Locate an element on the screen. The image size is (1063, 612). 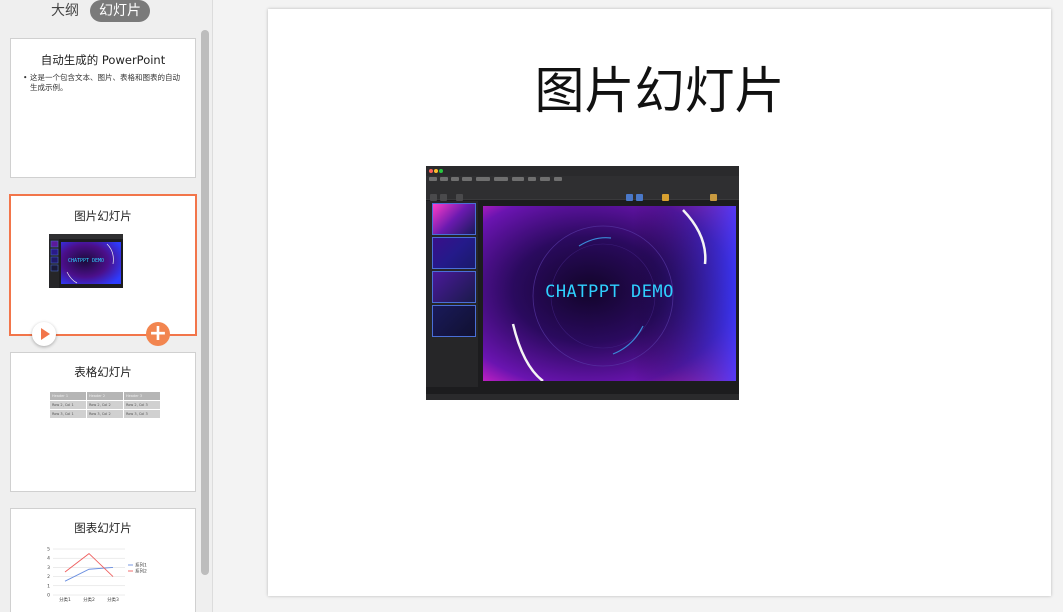
chart-legend-label: 系列1 is located at coordinates (141, 565).